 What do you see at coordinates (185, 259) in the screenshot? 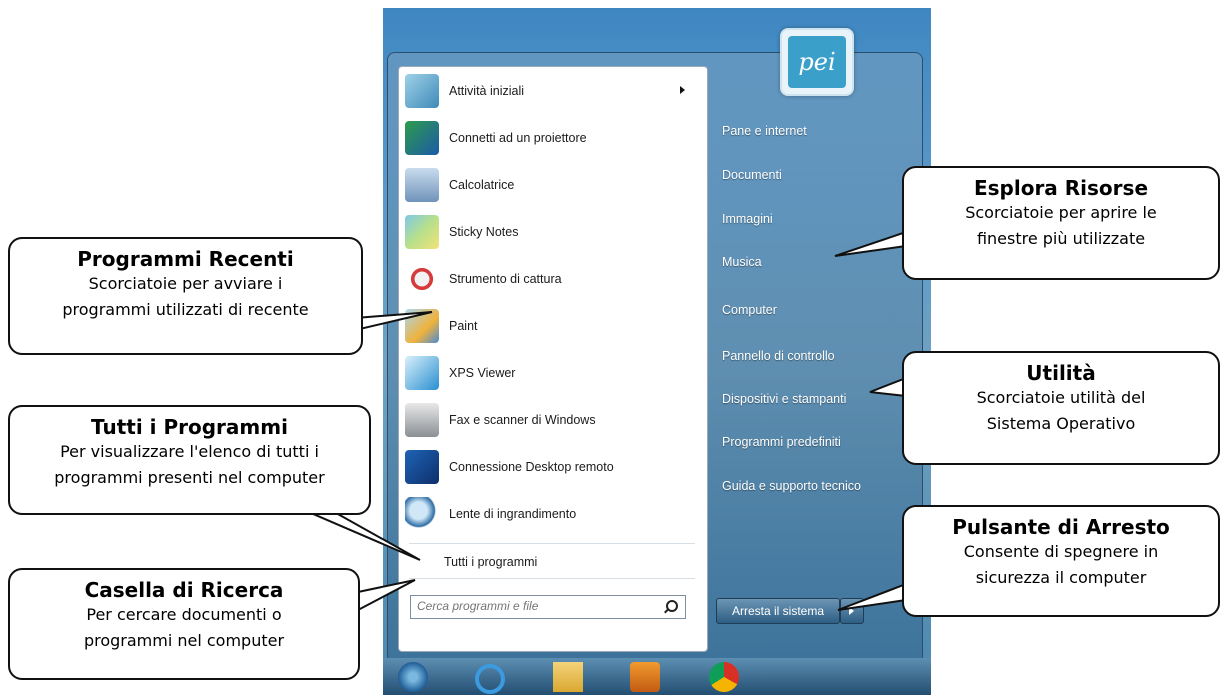
I see `callout-title: Programmi Recenti` at bounding box center [185, 259].